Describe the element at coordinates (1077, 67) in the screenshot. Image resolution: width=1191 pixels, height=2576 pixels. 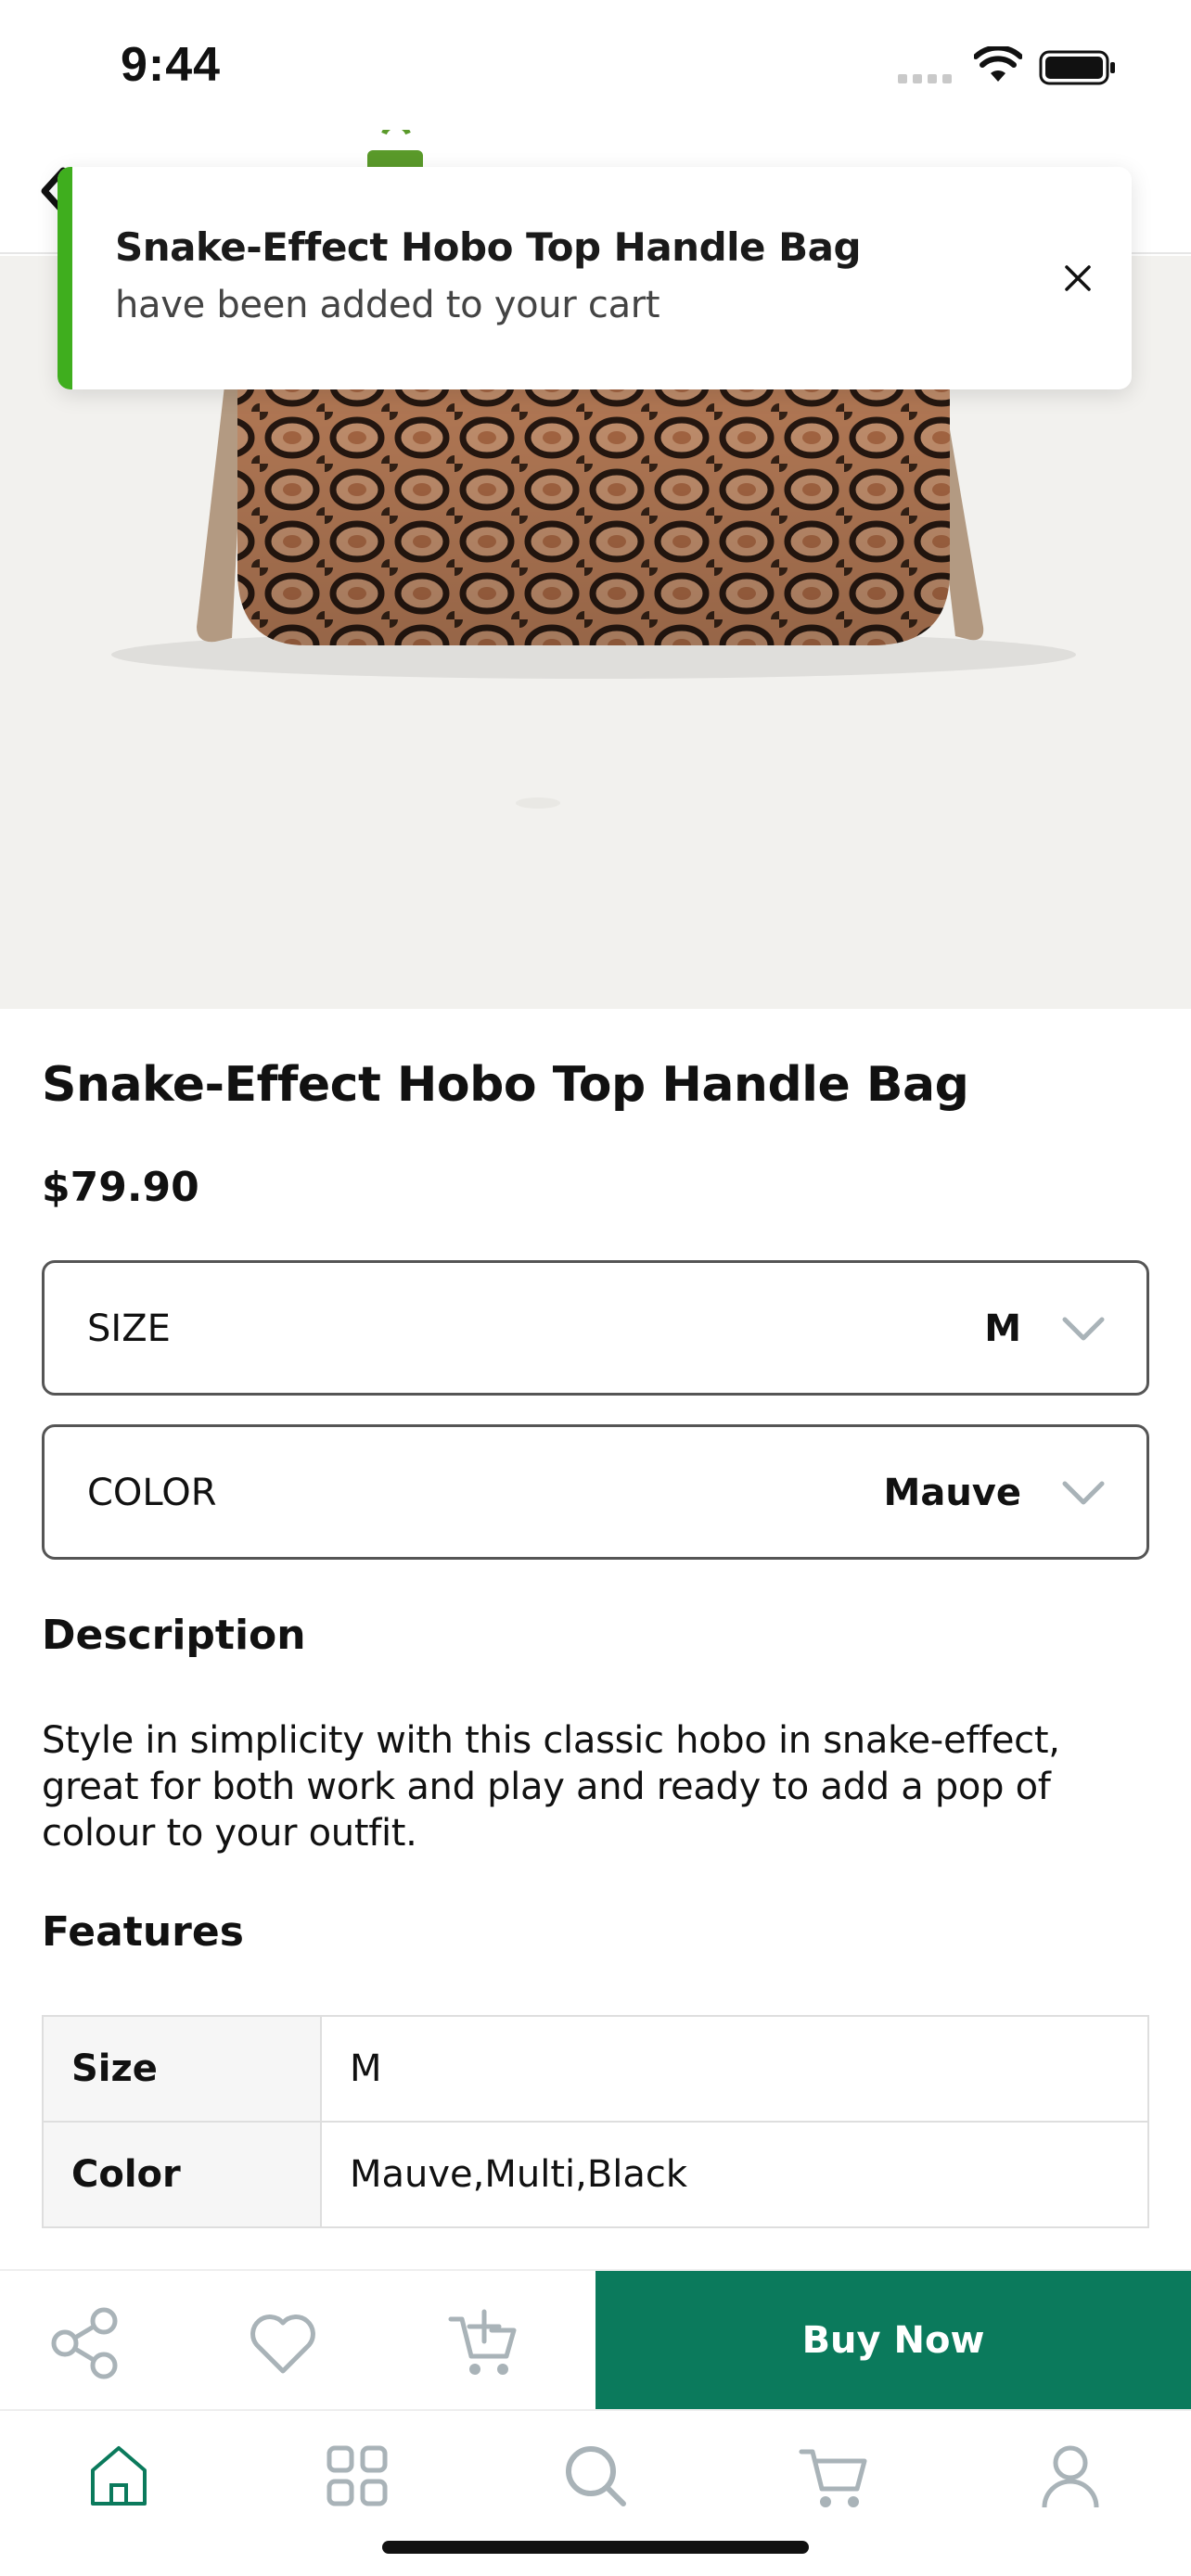
I see `battery-icon` at that location.